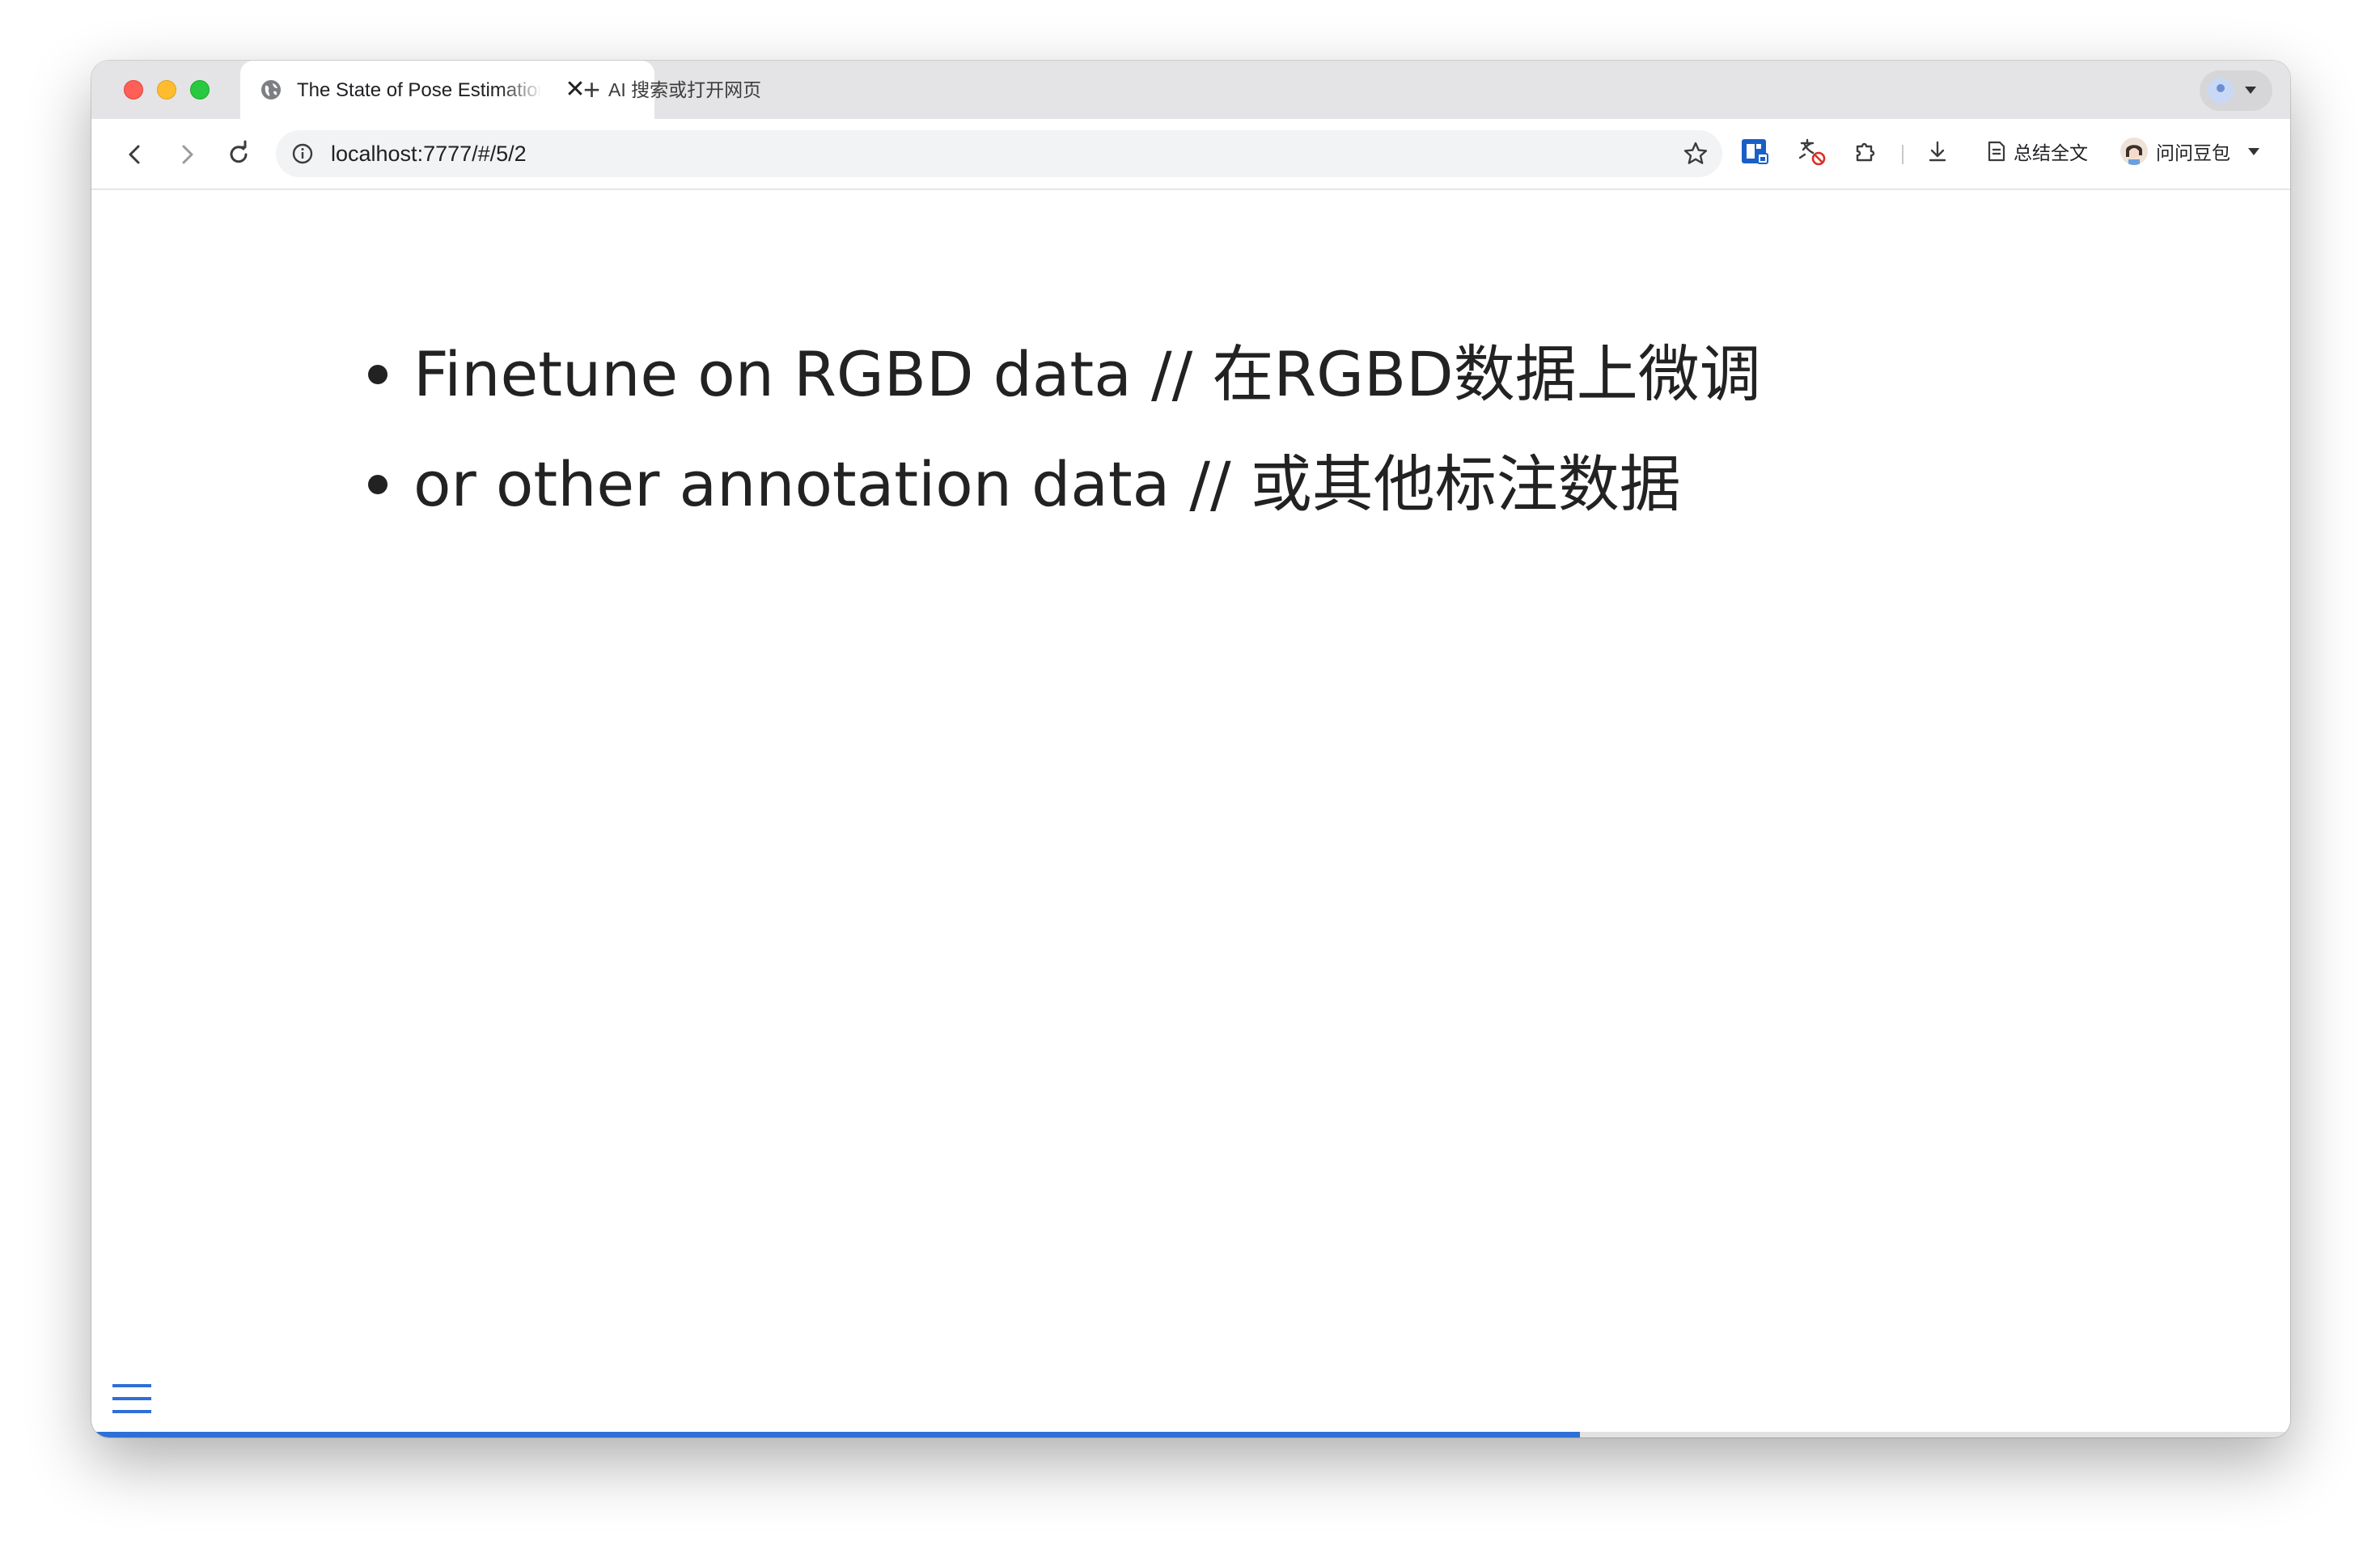  I want to click on new-tab-button: + AI 搜索或打开网页, so click(672, 89).